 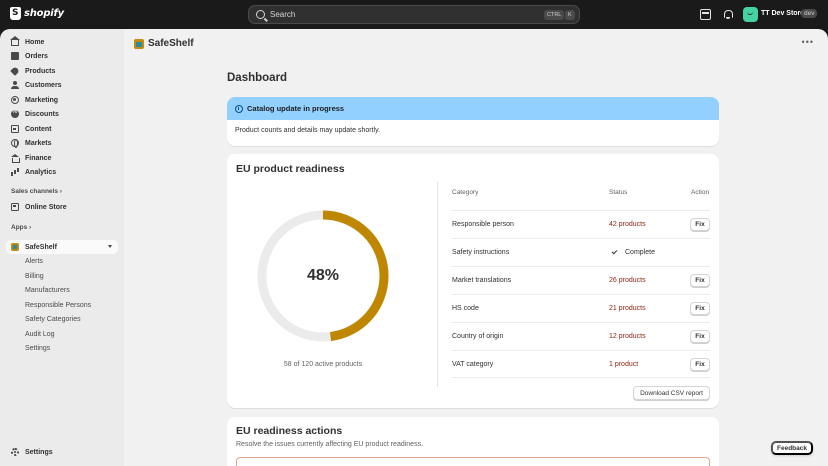 What do you see at coordinates (581, 224) in the screenshot?
I see `table-row: Responsible person 42 products Fix` at bounding box center [581, 224].